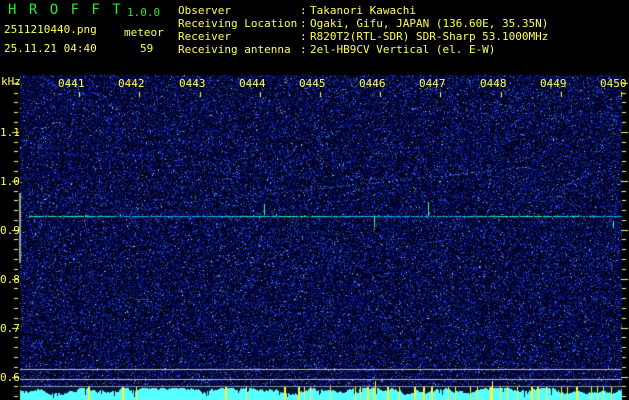  I want to click on x-tick-label: 0442, so click(131, 83).